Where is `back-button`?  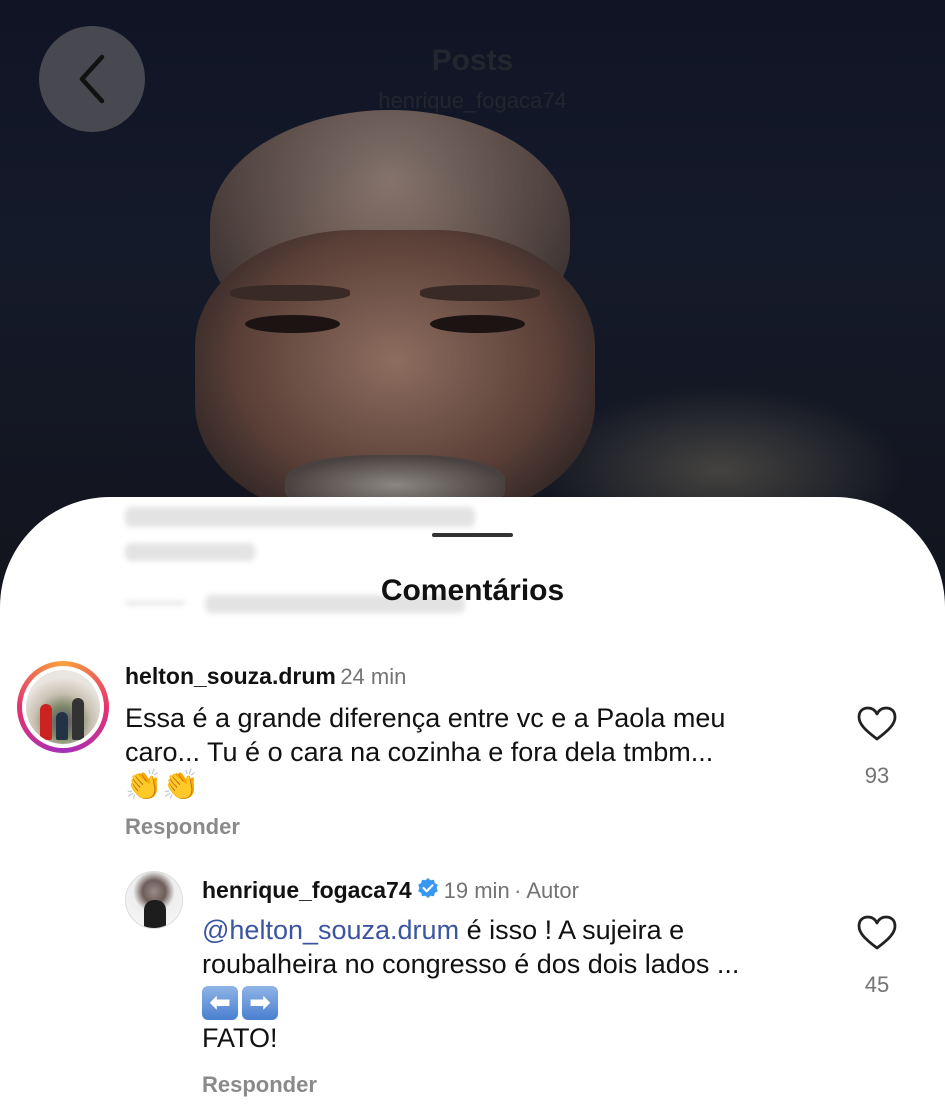
back-button is located at coordinates (92, 79).